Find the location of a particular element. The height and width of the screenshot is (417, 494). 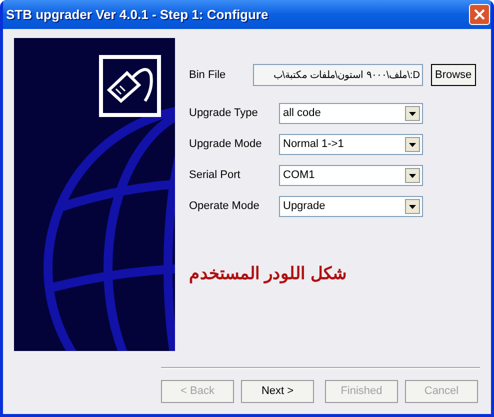

field-label: Upgrade Mode is located at coordinates (226, 144).